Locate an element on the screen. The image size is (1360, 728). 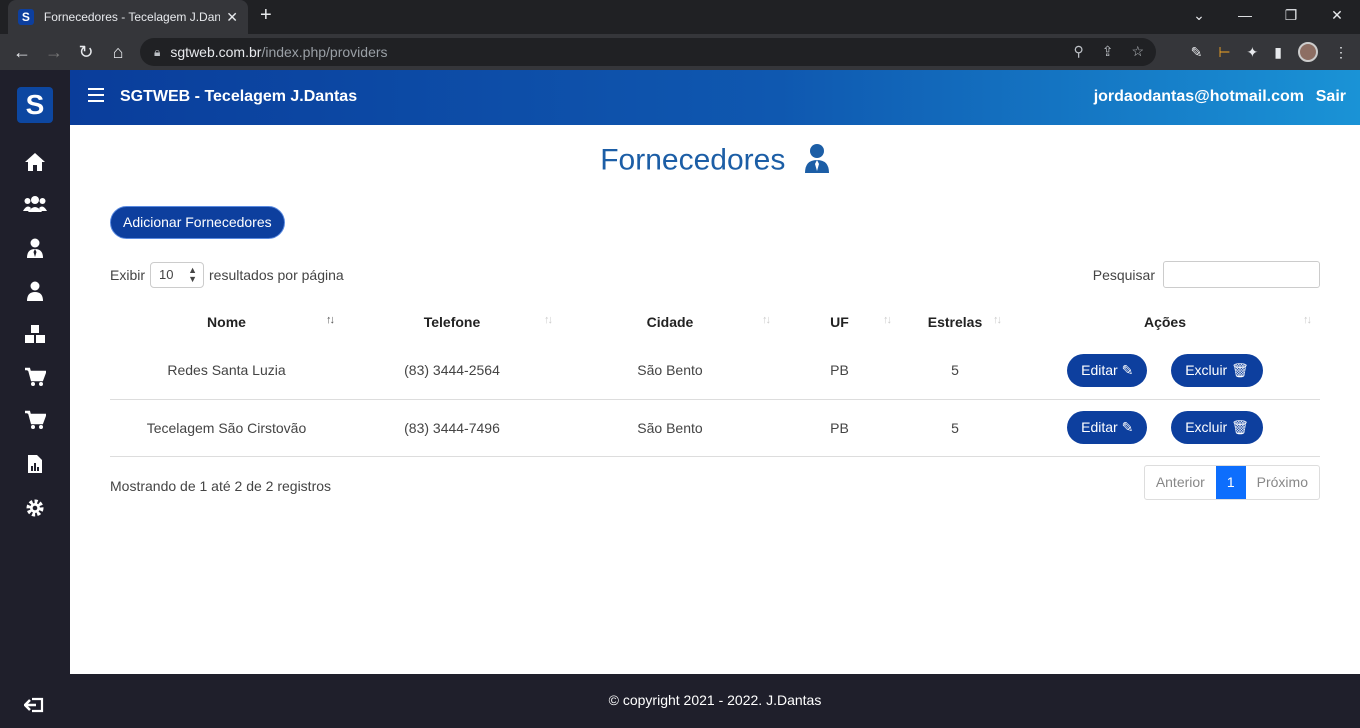
copyright-text: © copyright 2021 - 2022. J.Dantas is located at coordinates (715, 700).